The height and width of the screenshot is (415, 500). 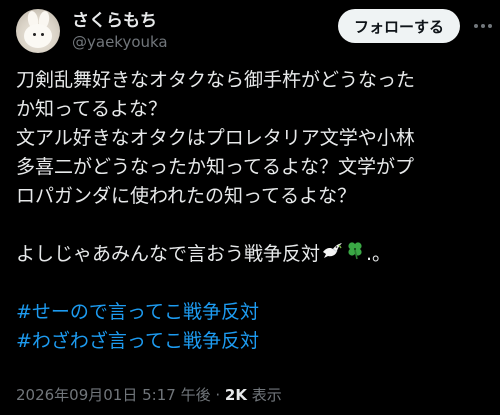 I want to click on user-names: さくらもち @yaekyouka, so click(x=120, y=31).